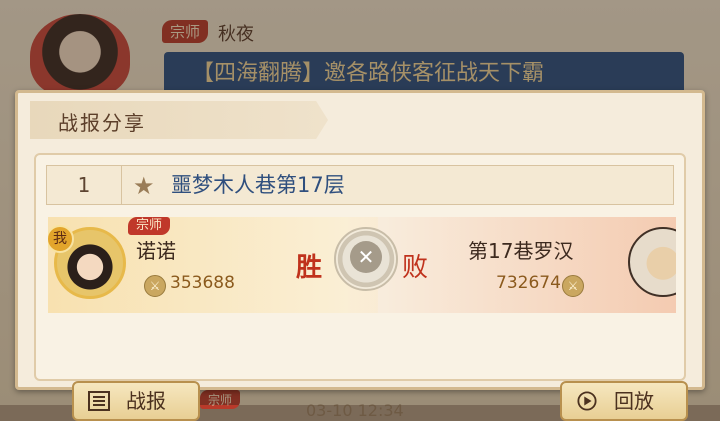 This screenshot has height=421, width=720. I want to click on lose-label: 败, so click(415, 268).